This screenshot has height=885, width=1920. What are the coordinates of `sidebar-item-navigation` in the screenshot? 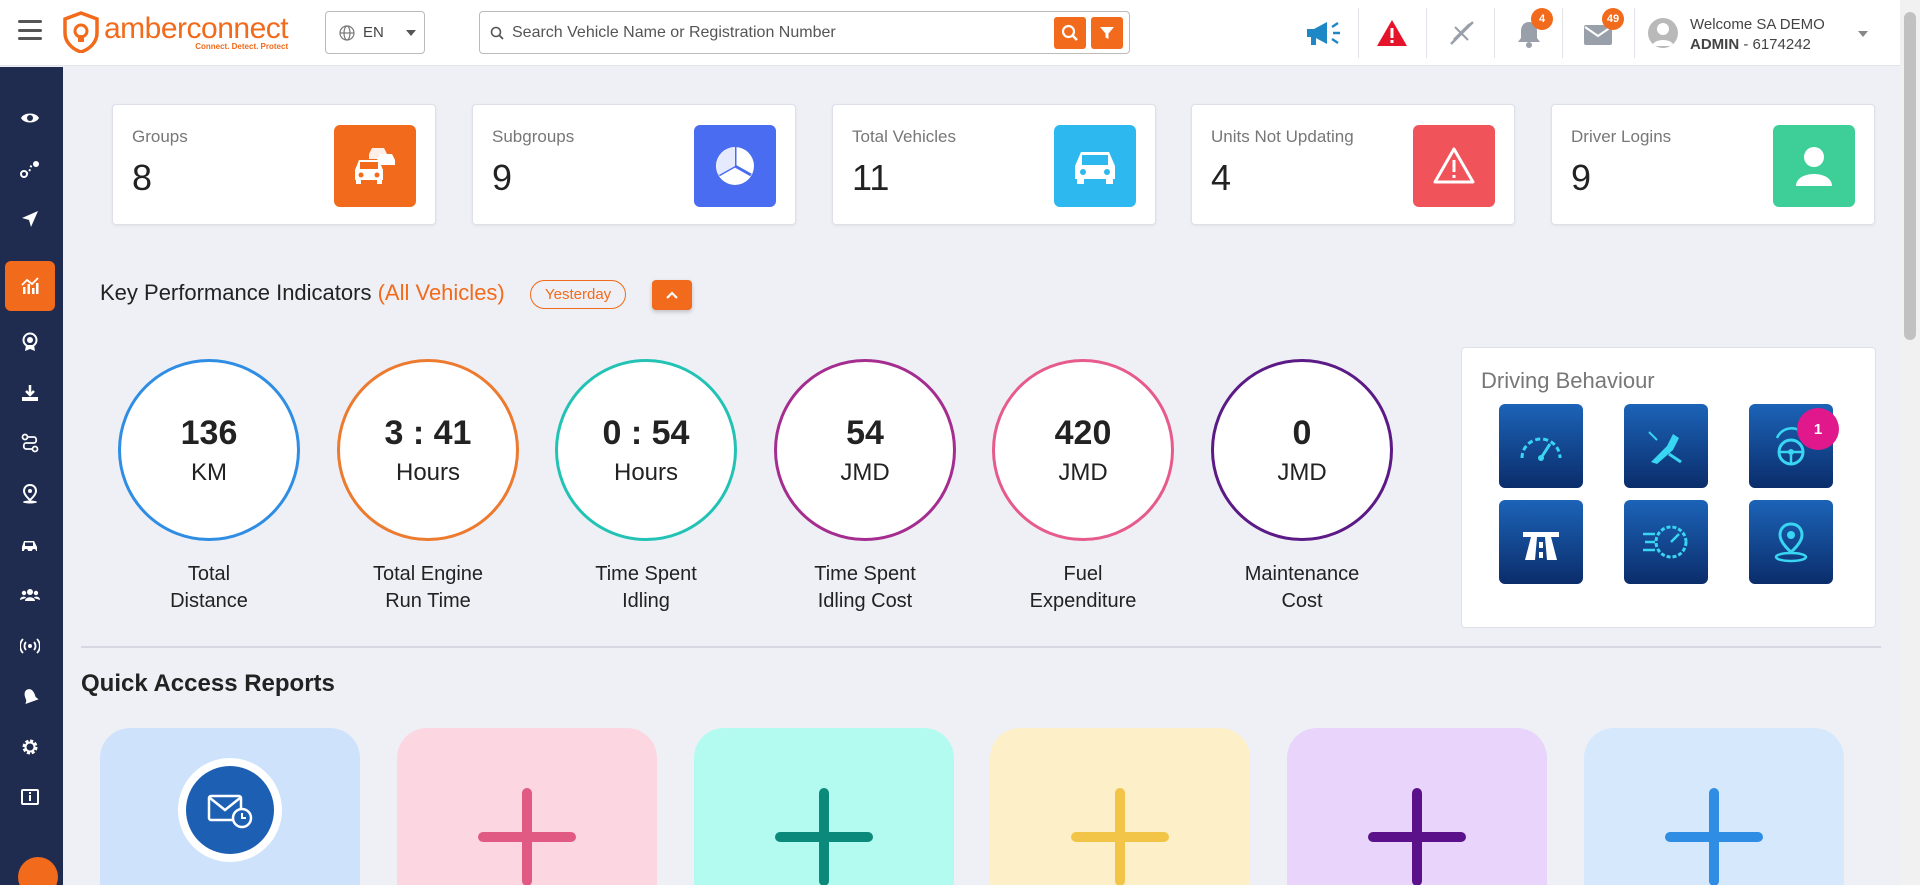 It's located at (30, 219).